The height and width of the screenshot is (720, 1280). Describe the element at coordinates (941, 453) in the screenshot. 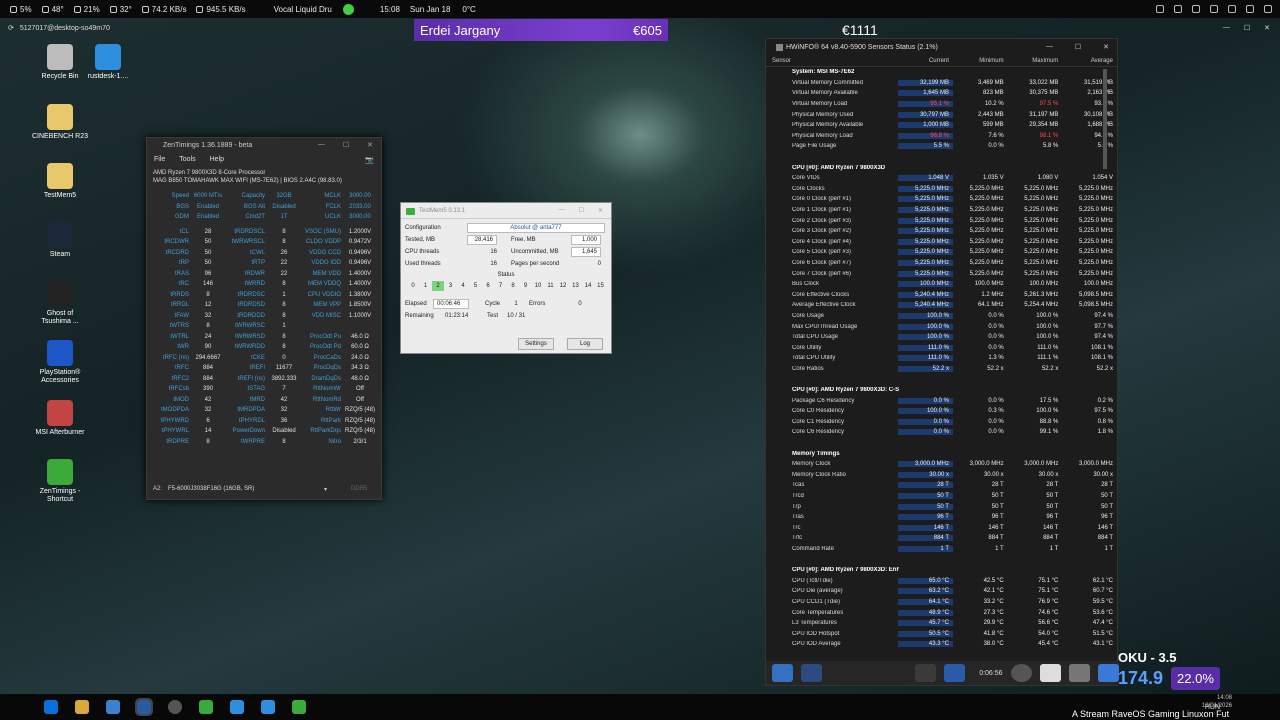

I see `sensor-group-header: Memory Timings` at that location.